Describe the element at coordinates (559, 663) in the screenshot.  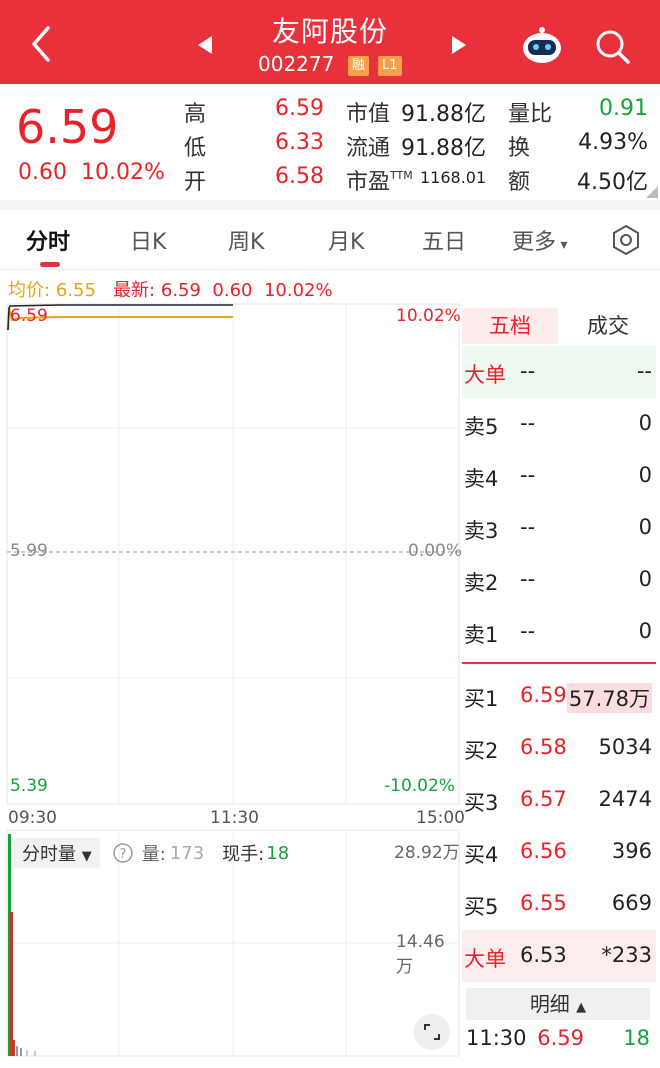
I see `bid-ask-divider` at that location.